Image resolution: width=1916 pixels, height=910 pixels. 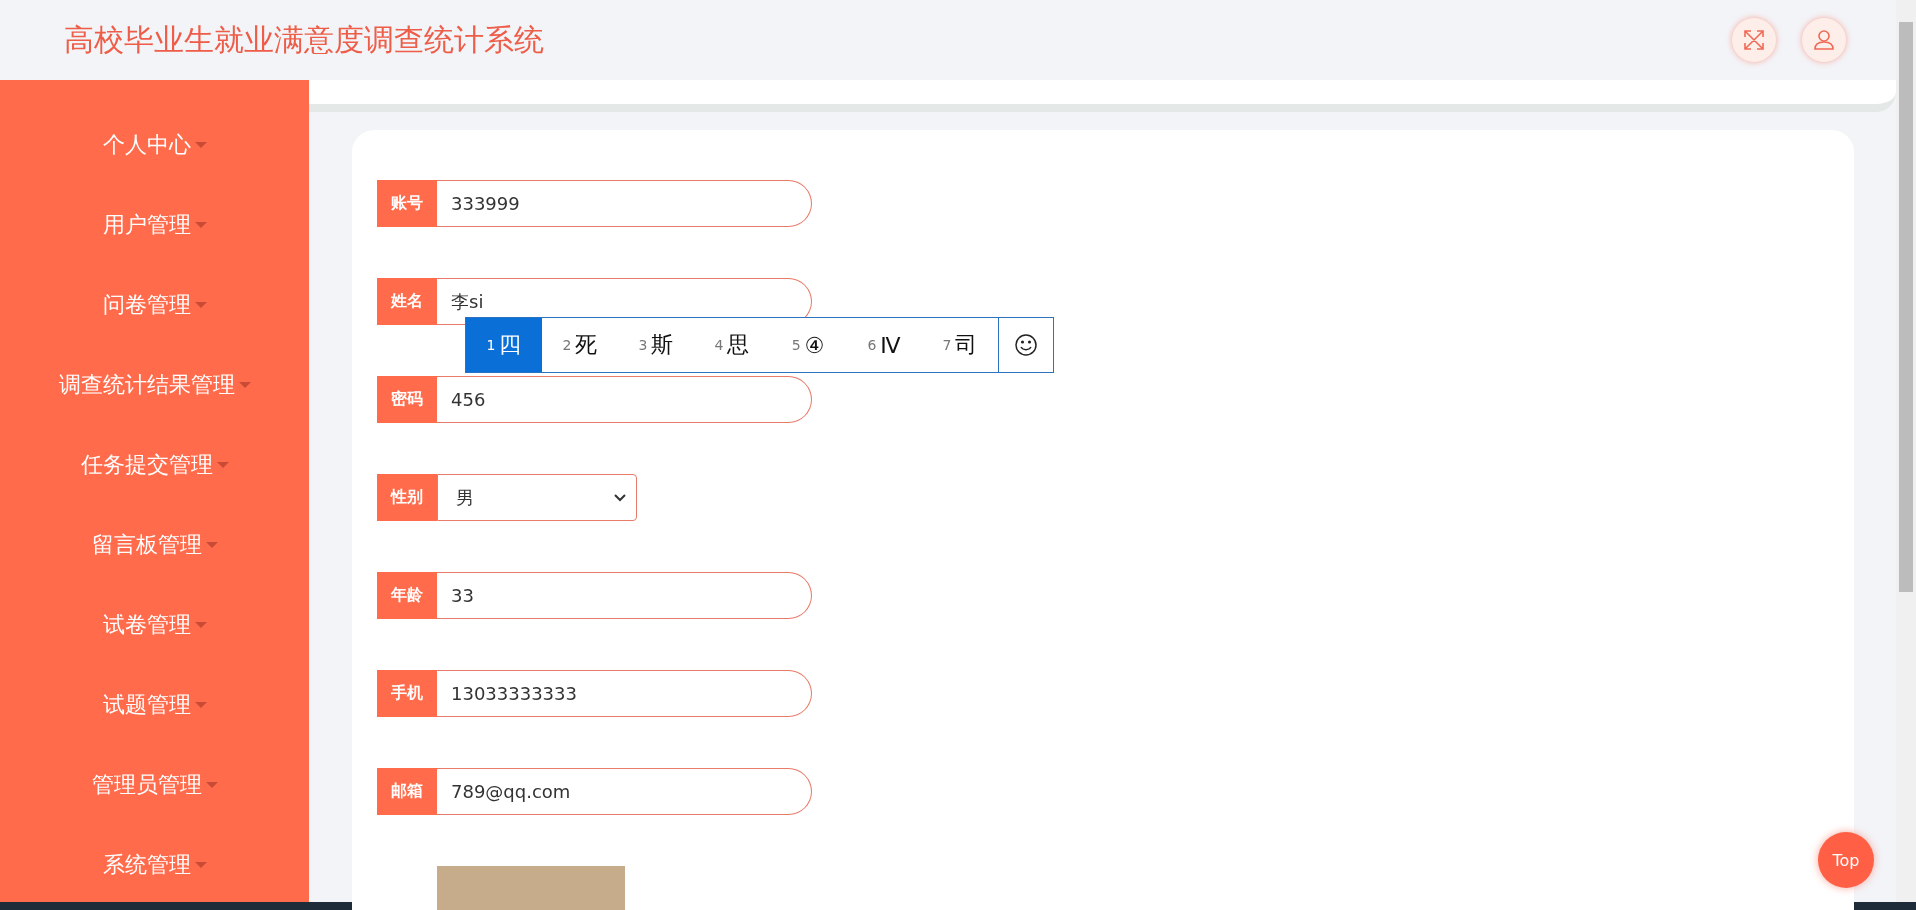 I want to click on field-label: 账号, so click(x=407, y=203).